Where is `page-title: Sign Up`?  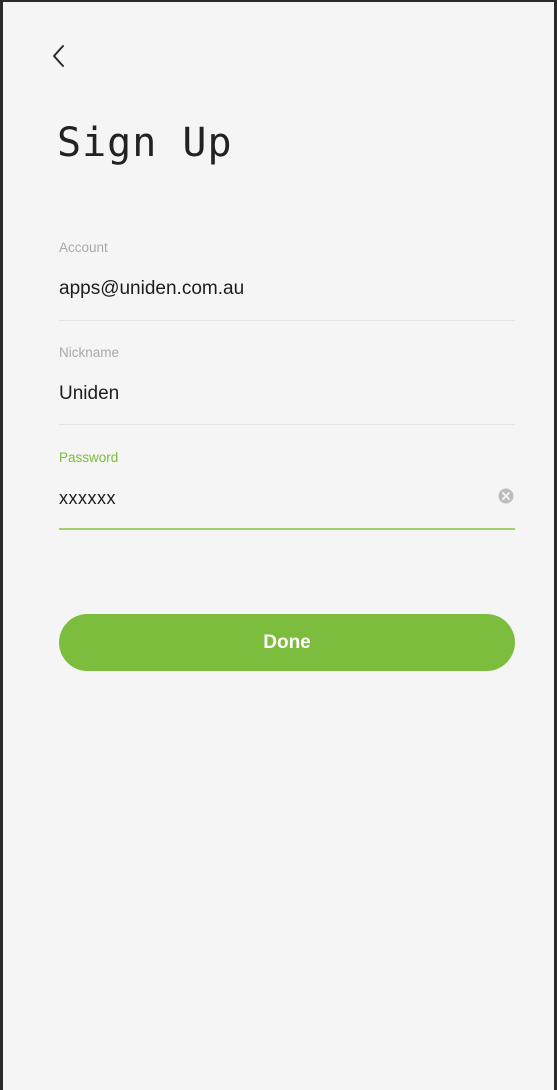 page-title: Sign Up is located at coordinates (145, 143).